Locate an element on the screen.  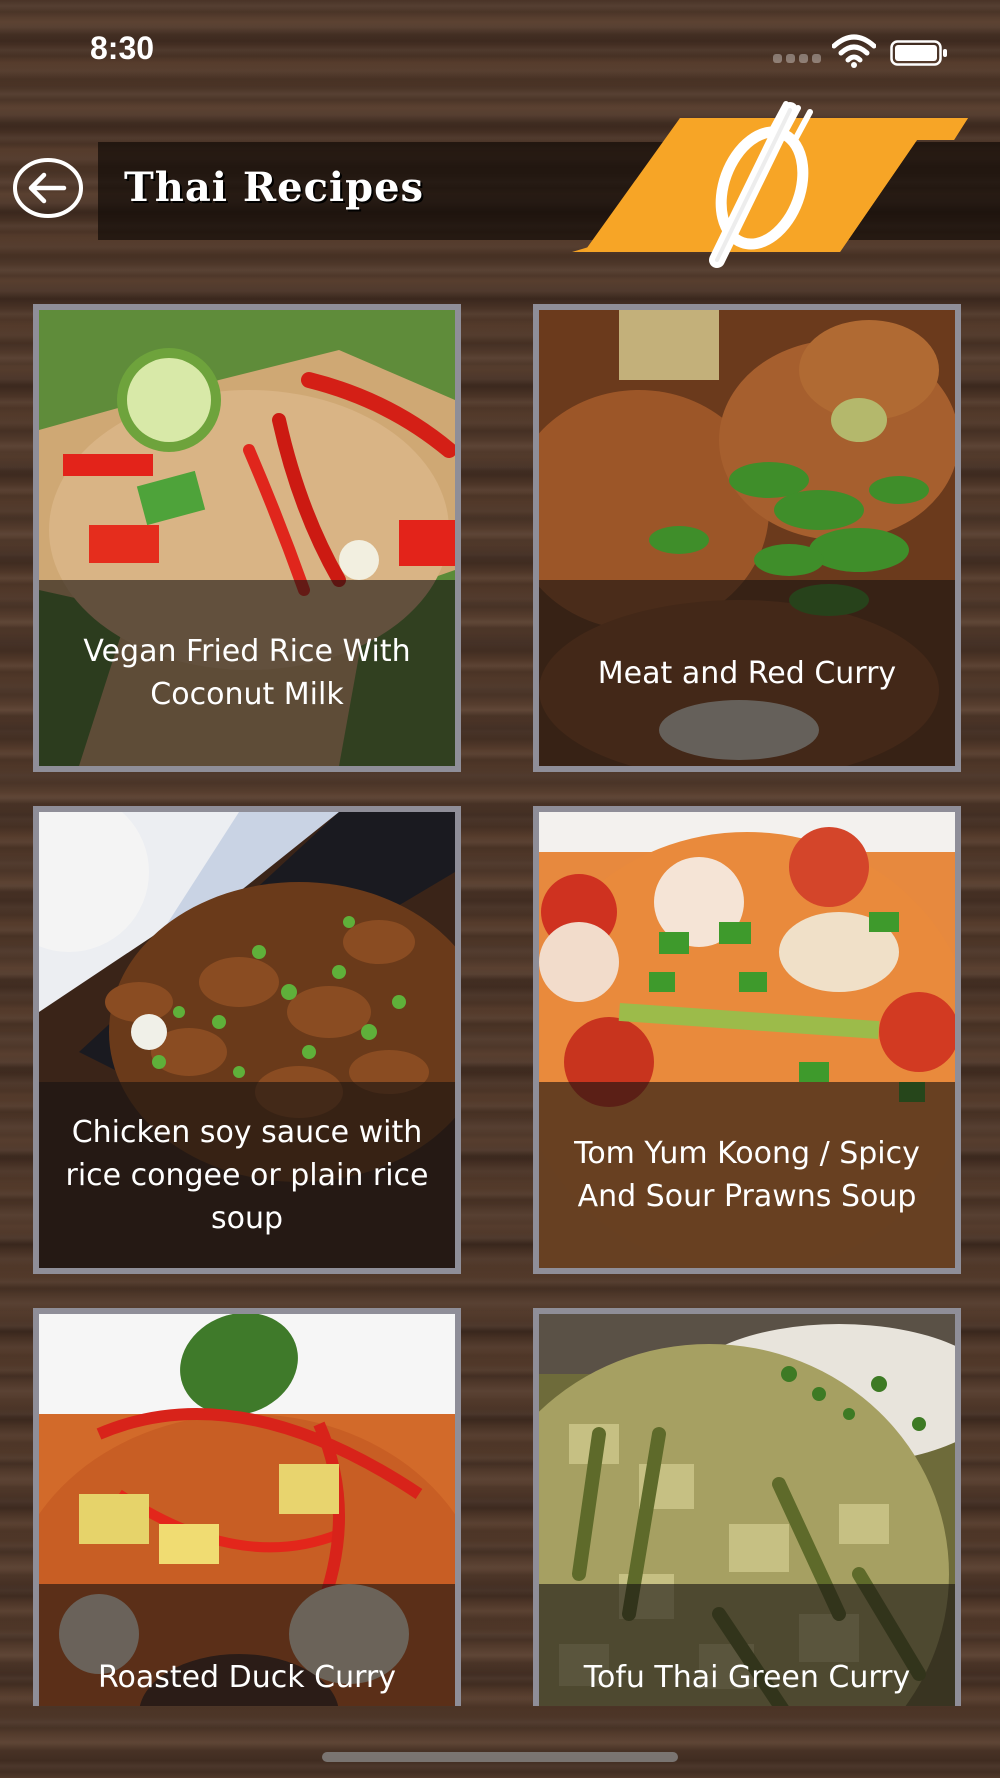
wifi-icon is located at coordinates (854, 51).